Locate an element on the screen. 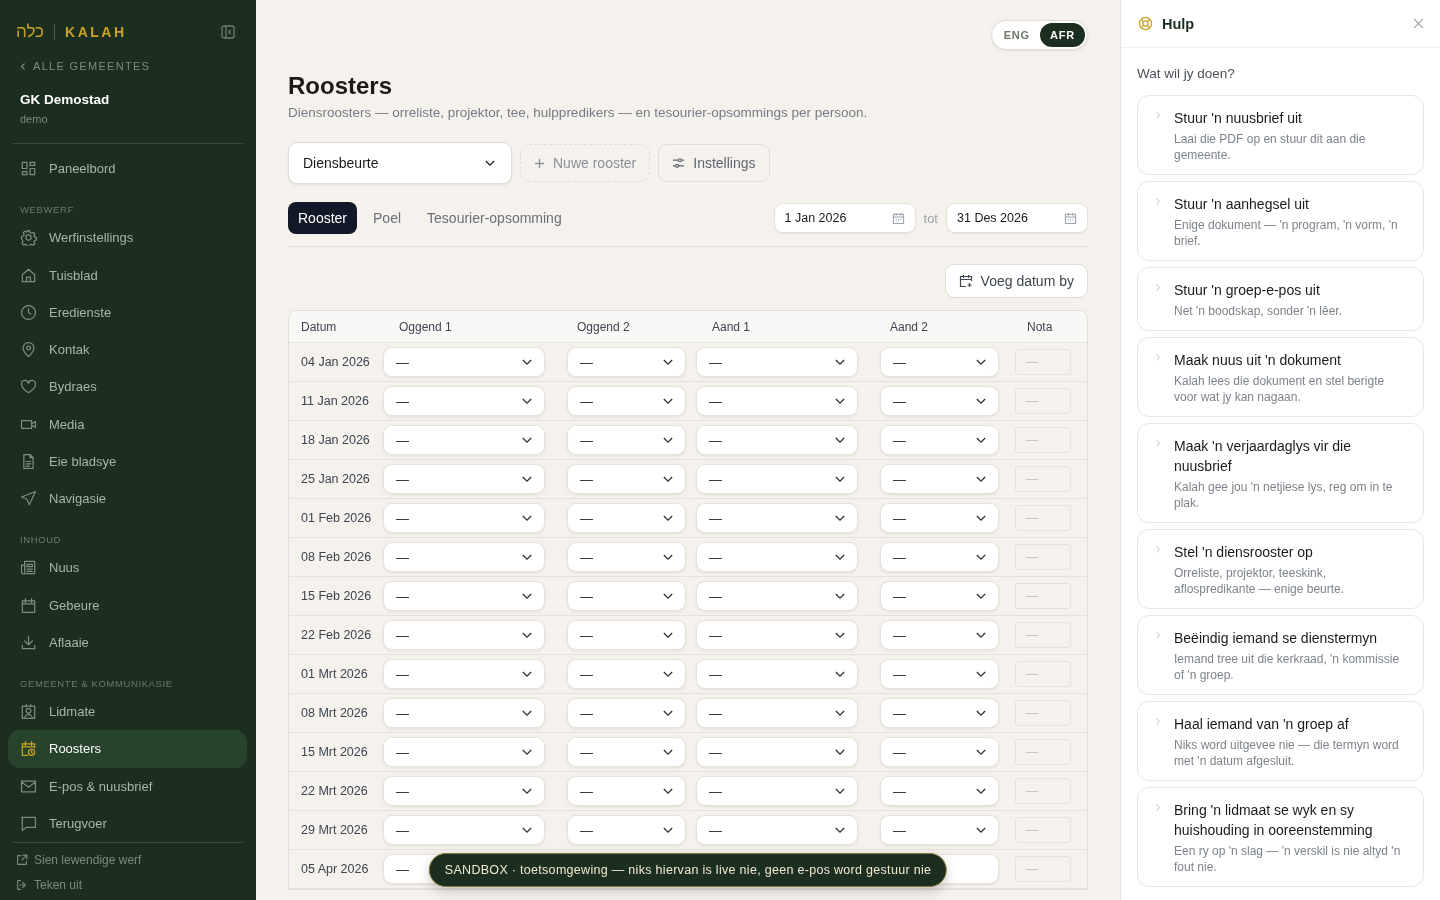 The image size is (1440, 900). card-title: Maak 'n verjaardaglys vir die nuusbrief is located at coordinates (1263, 456).